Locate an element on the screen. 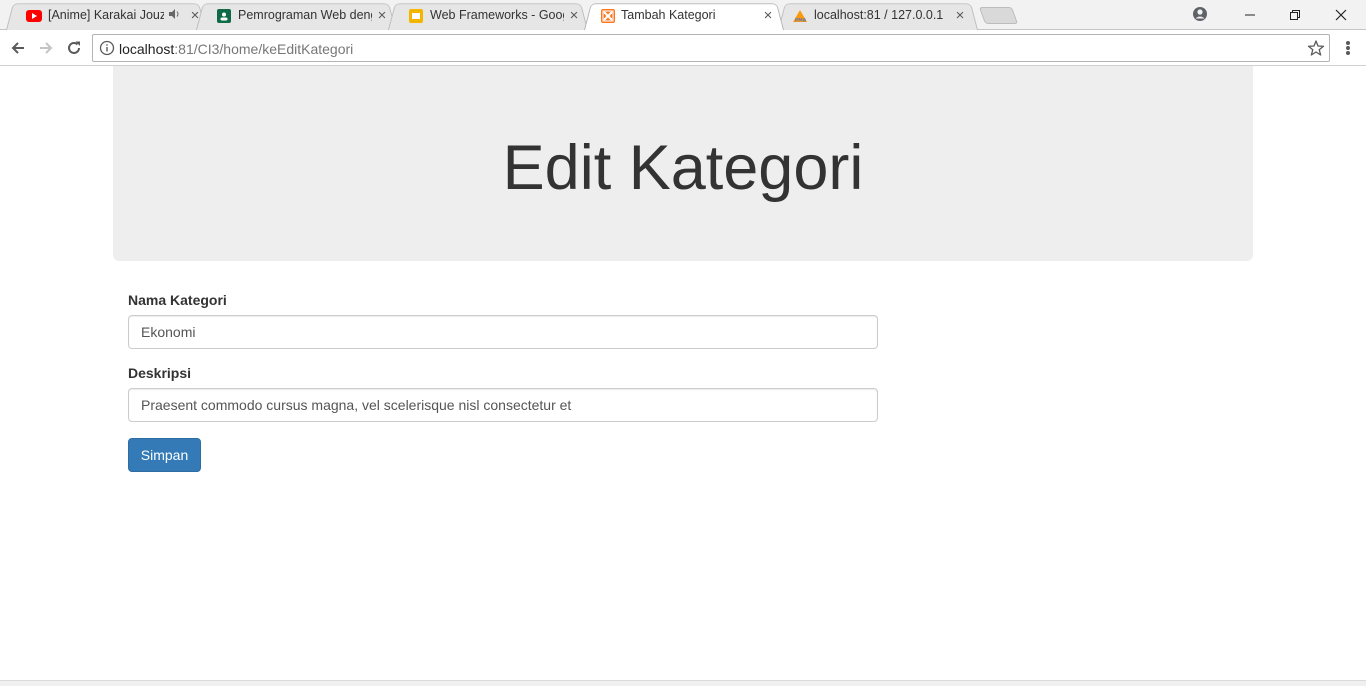 The height and width of the screenshot is (686, 1366). browser-toolbar: localhost:81/CI3/home/keEditKategori is located at coordinates (683, 48).